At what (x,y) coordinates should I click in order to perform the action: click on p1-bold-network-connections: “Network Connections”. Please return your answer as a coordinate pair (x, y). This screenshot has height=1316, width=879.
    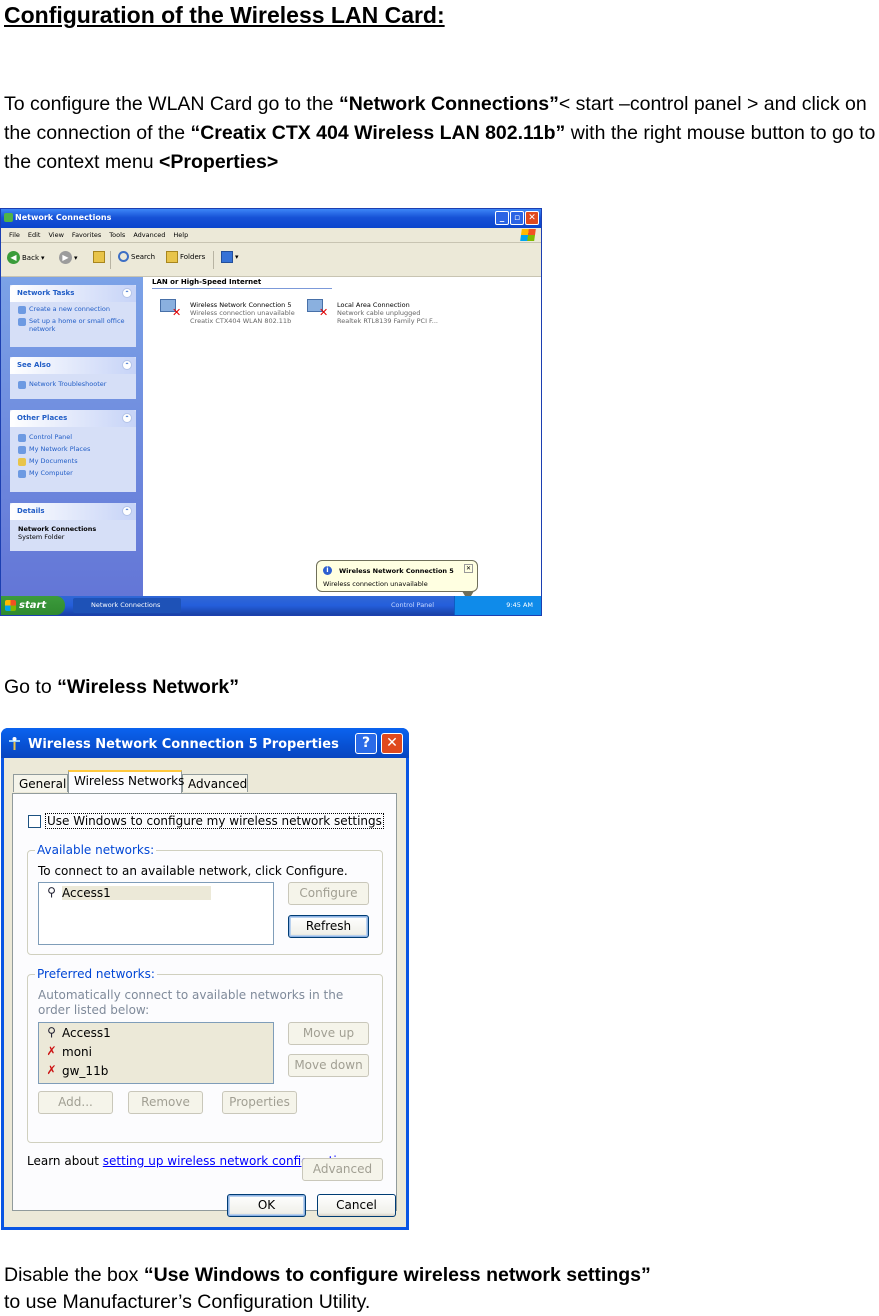
    Looking at the image, I should click on (448, 104).